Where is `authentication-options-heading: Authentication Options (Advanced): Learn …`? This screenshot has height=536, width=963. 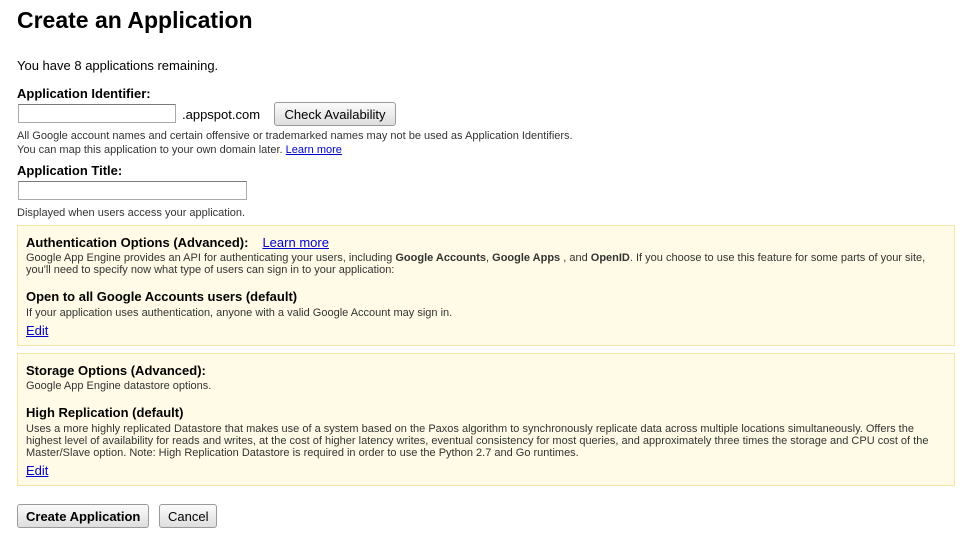
authentication-options-heading: Authentication Options (Advanced): Learn … is located at coordinates (177, 242).